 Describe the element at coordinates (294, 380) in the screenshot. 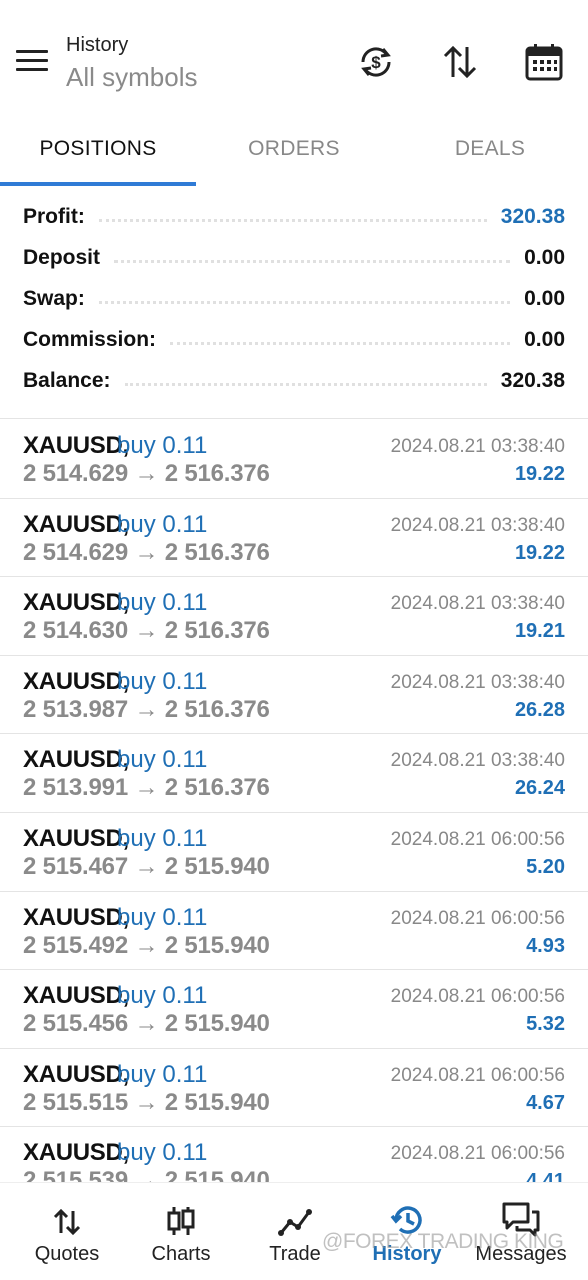

I see `summary-row-balance: Balance: 320.38` at that location.